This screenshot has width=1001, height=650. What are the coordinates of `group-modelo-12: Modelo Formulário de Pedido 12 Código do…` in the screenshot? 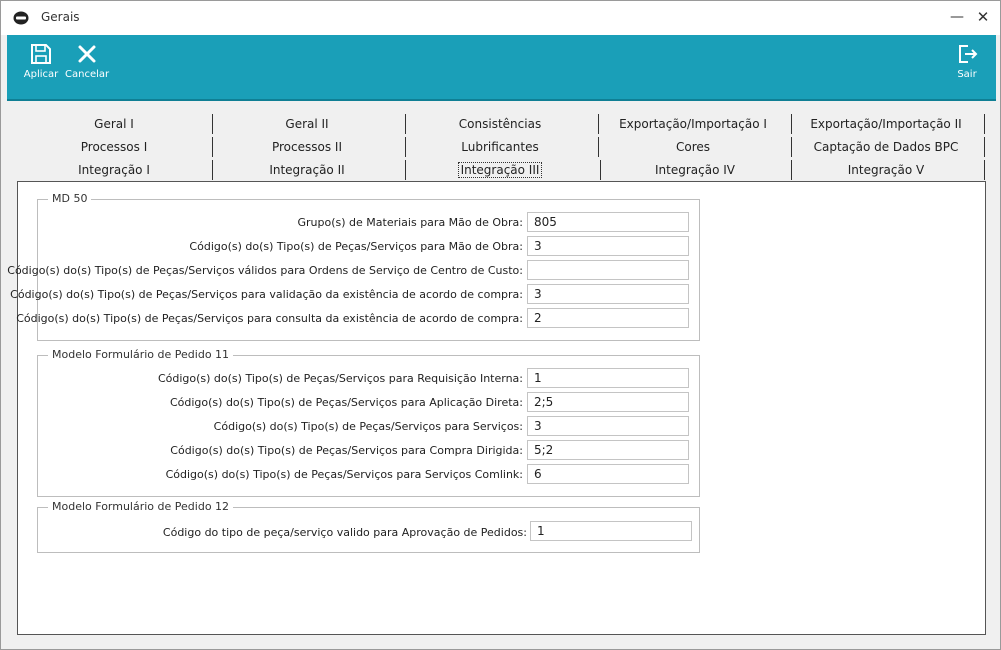 It's located at (368, 526).